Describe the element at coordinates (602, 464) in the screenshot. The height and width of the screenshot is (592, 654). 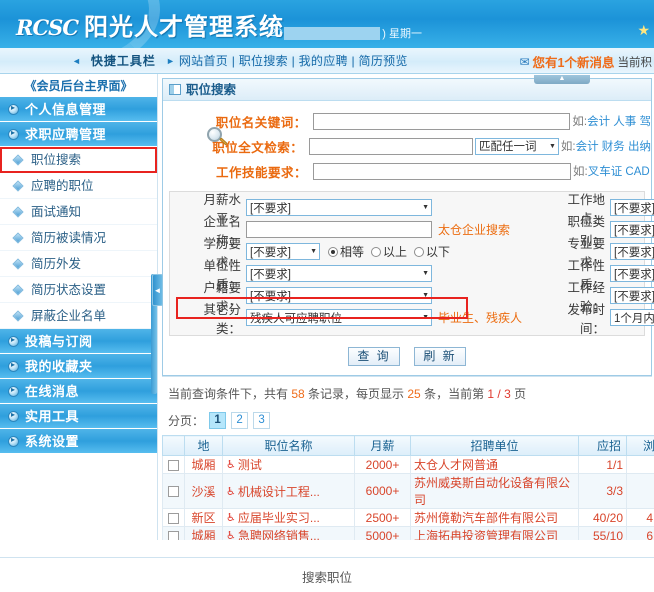
I see `cell-applicants: 1/1` at that location.